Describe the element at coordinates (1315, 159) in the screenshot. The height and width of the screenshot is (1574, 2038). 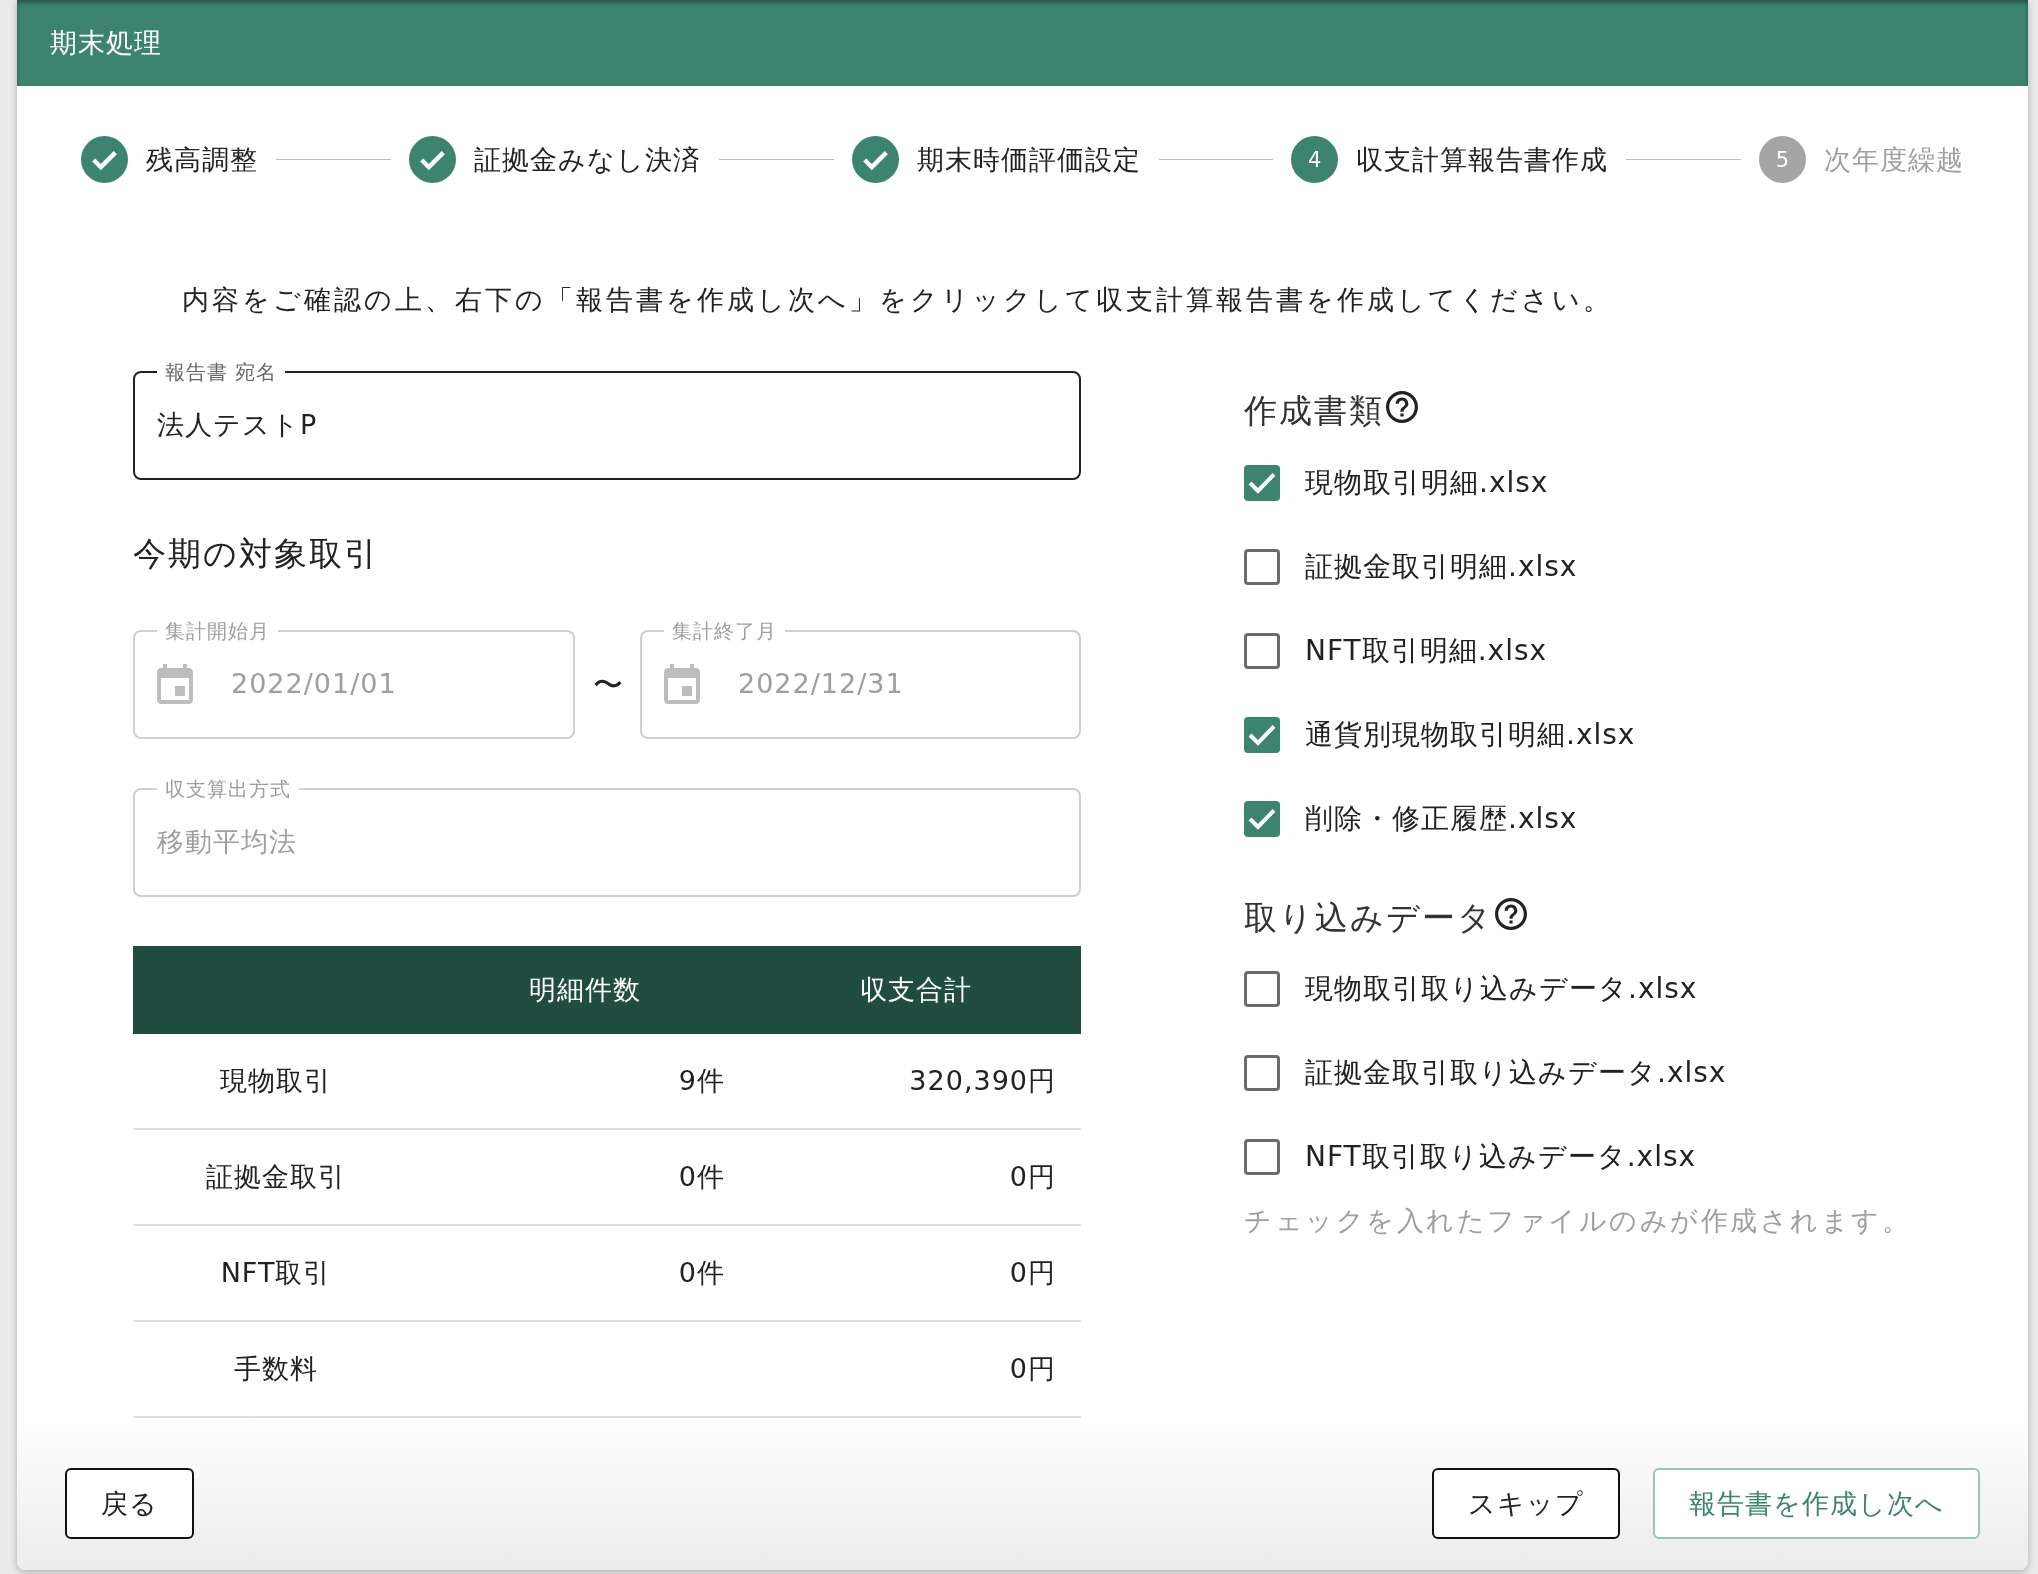
I see `step-number: 4` at that location.